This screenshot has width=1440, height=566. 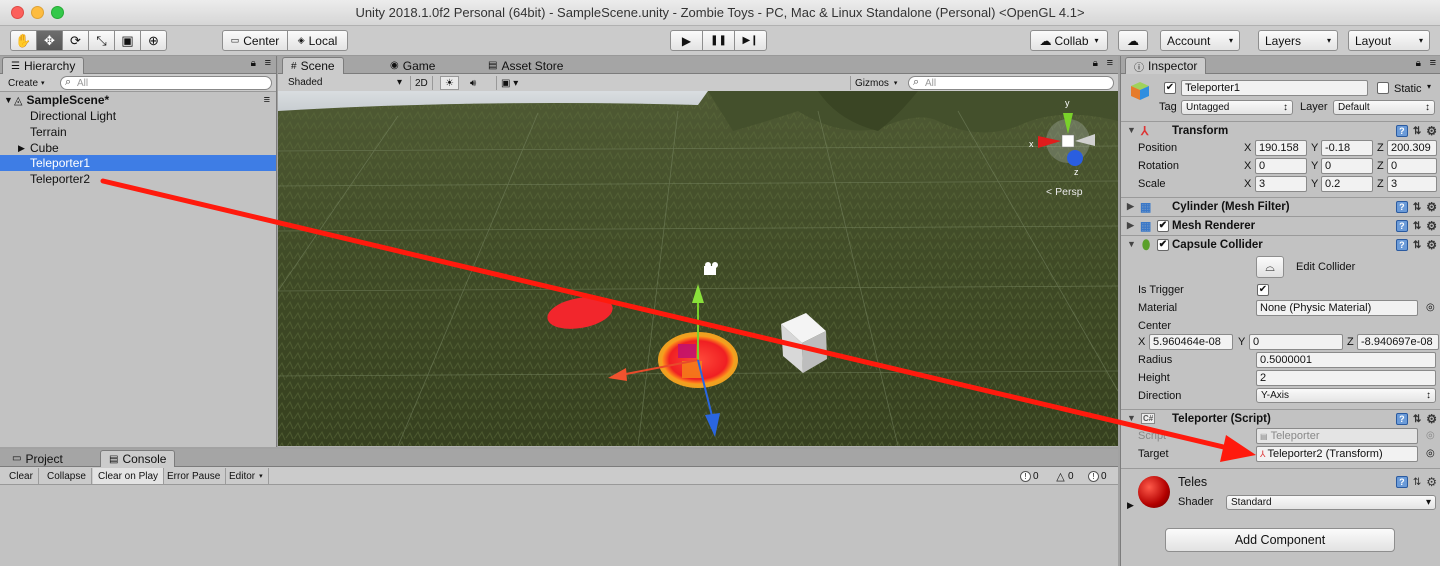 I want to click on pause-button: ❚❚, so click(x=718, y=40).